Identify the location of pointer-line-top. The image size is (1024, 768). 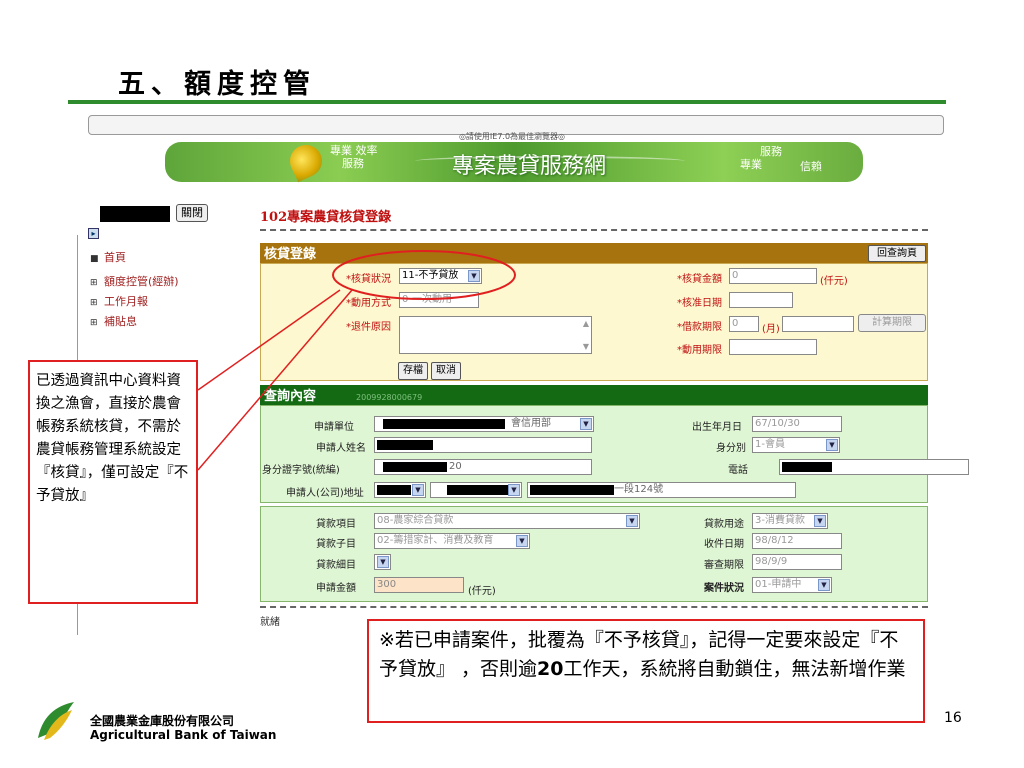
(269, 340).